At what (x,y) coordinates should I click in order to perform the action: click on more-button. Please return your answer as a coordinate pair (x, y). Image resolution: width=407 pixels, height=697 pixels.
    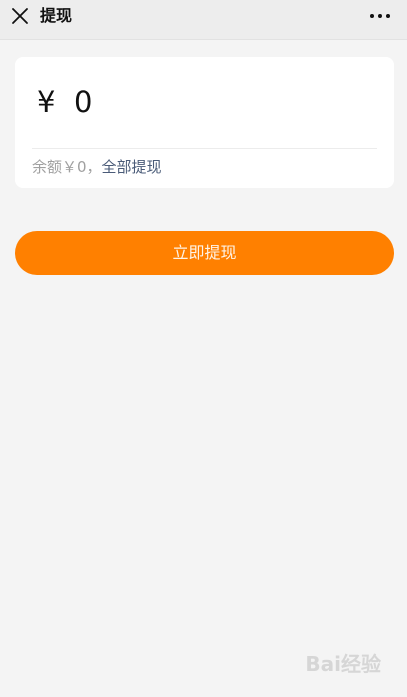
    Looking at the image, I should click on (380, 16).